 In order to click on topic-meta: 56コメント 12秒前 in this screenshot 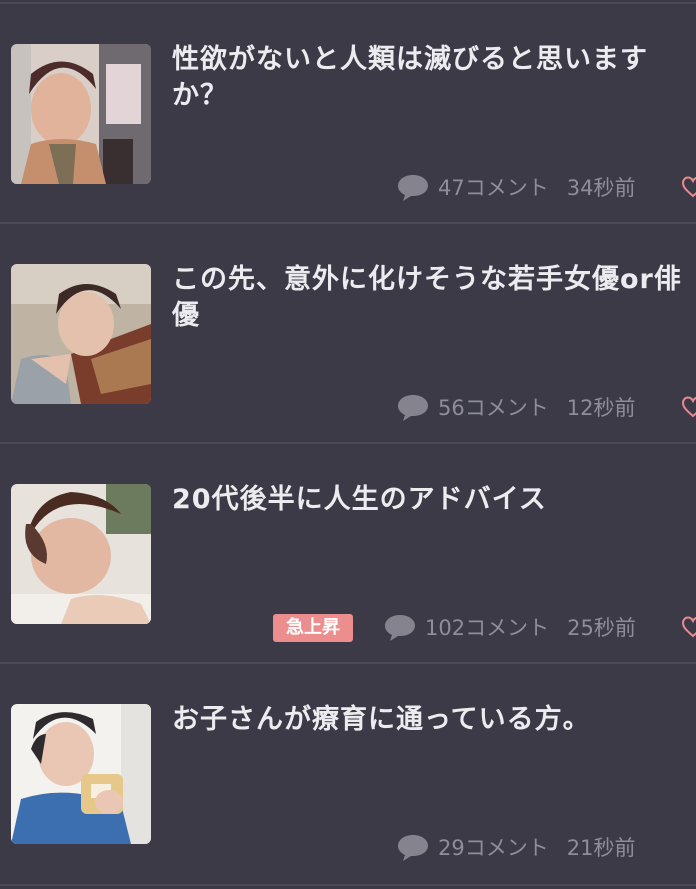, I will do `click(515, 407)`.